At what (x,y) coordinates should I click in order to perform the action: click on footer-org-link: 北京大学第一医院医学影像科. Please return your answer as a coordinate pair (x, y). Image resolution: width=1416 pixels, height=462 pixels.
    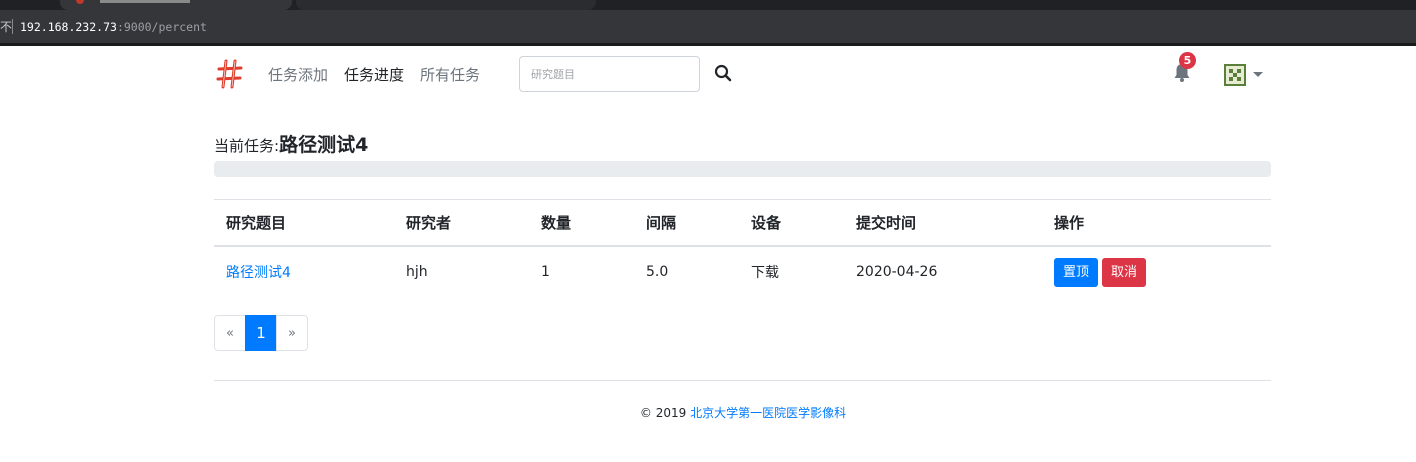
    Looking at the image, I should click on (768, 413).